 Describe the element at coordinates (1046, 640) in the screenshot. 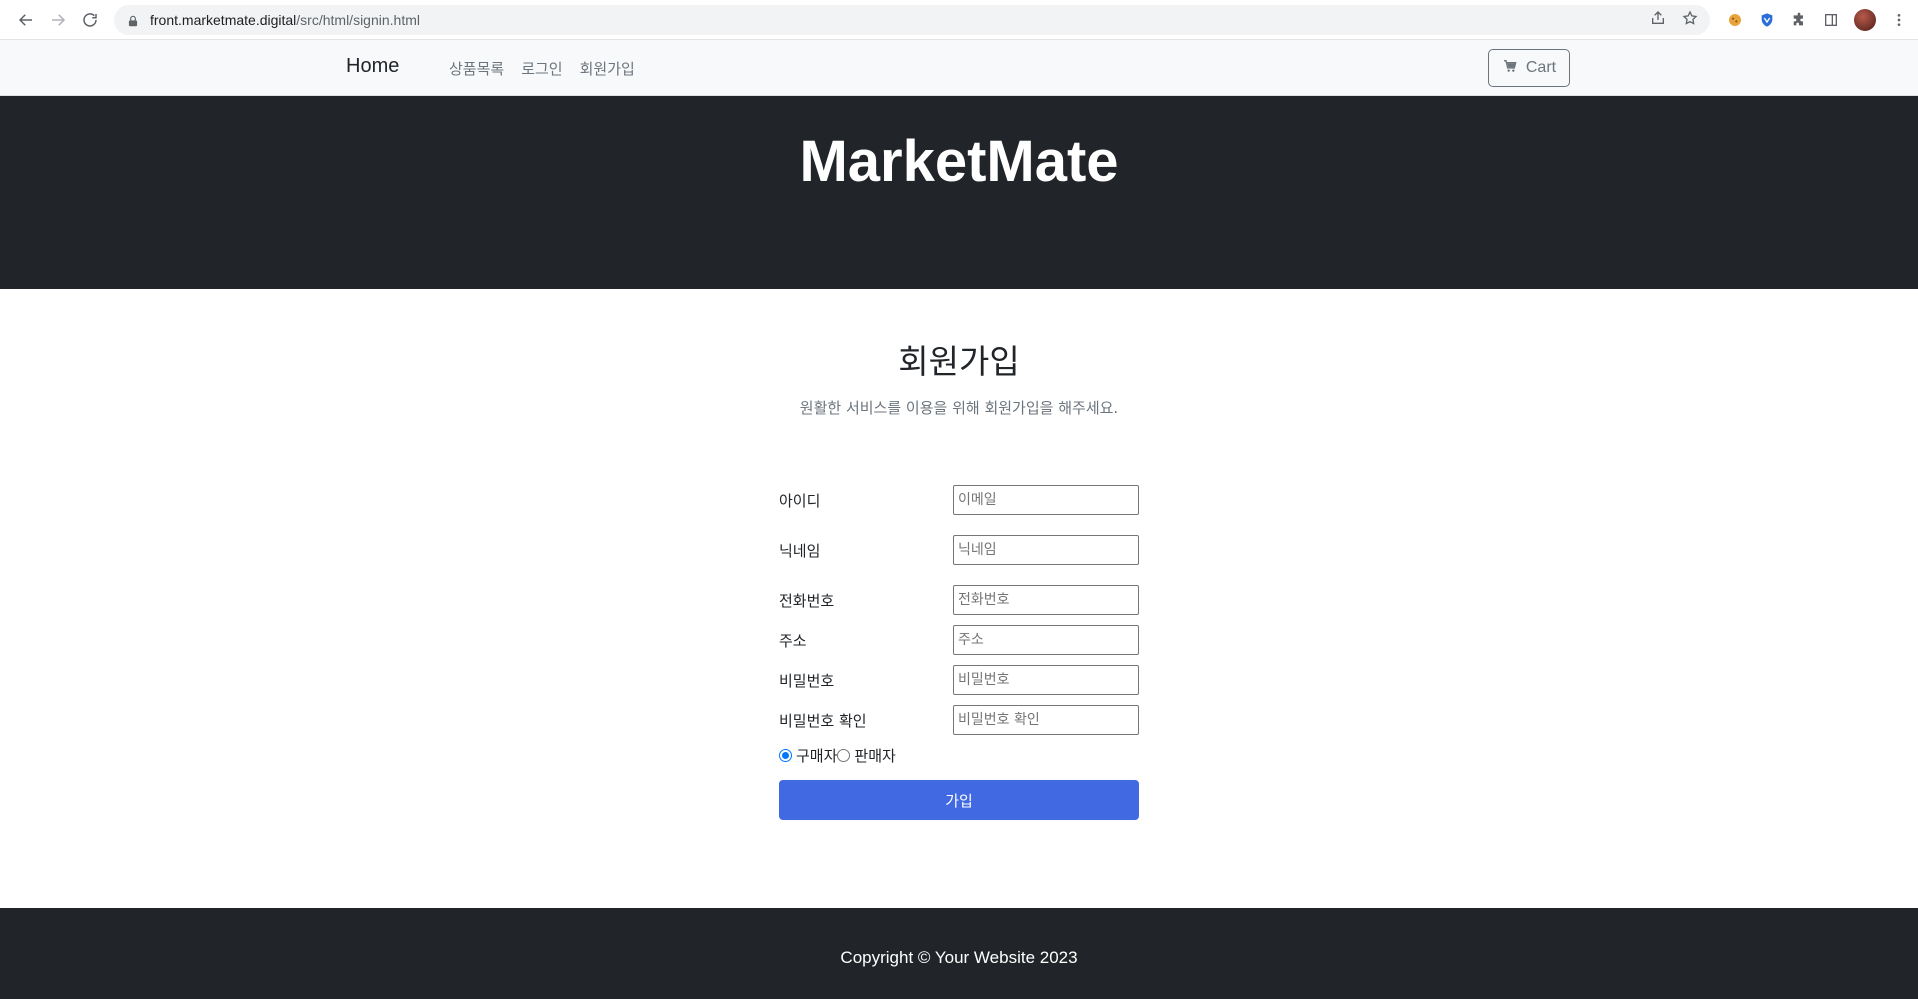

I see `address-input` at that location.